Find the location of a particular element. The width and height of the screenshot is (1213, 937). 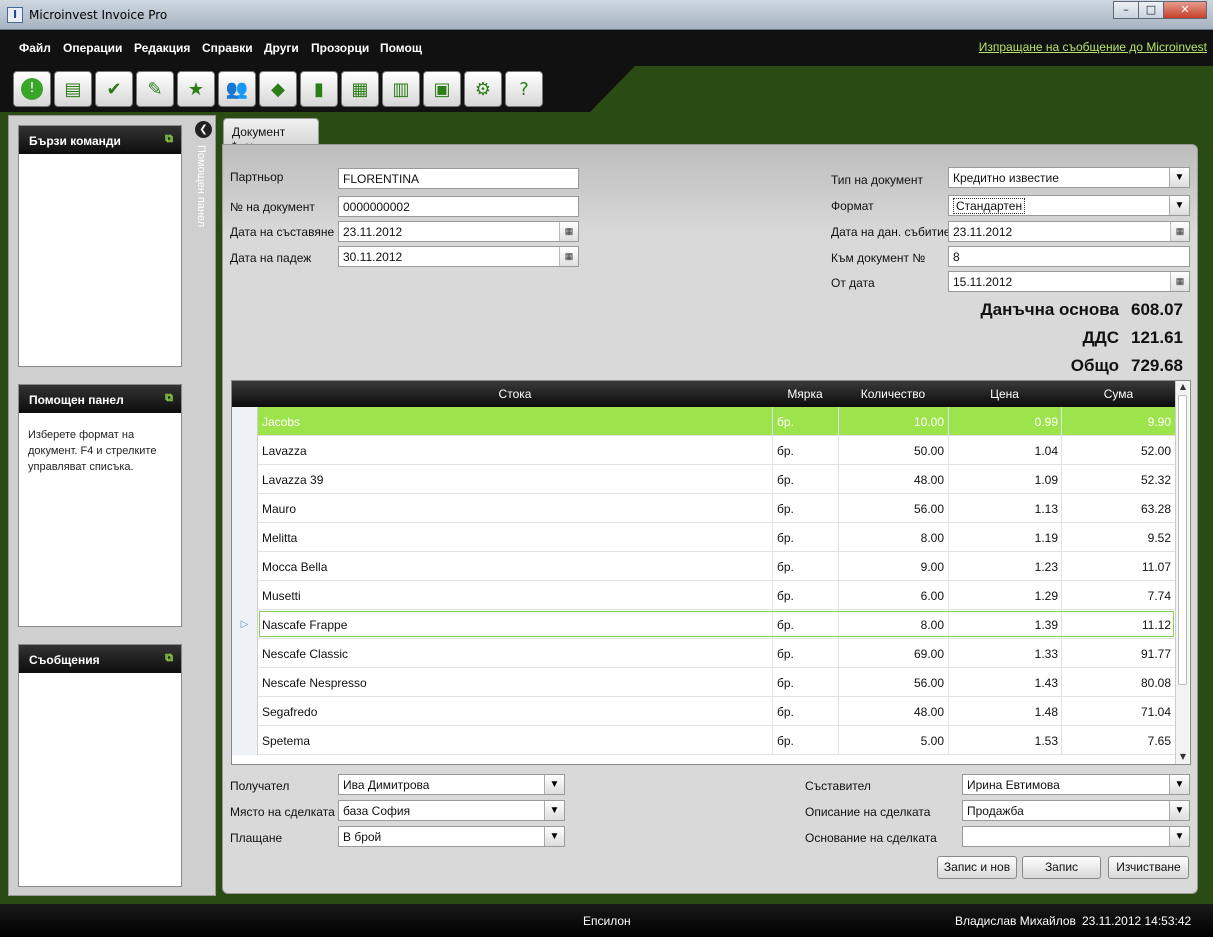

minimize-button: – is located at coordinates (1126, 10).